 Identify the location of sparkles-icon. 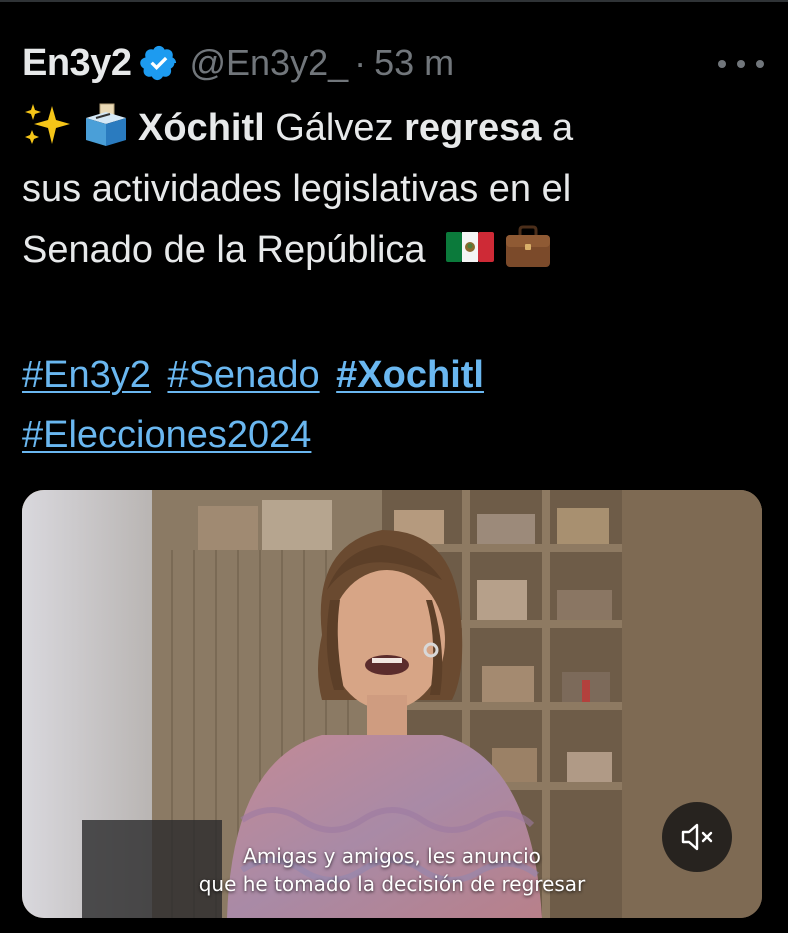
(48, 125).